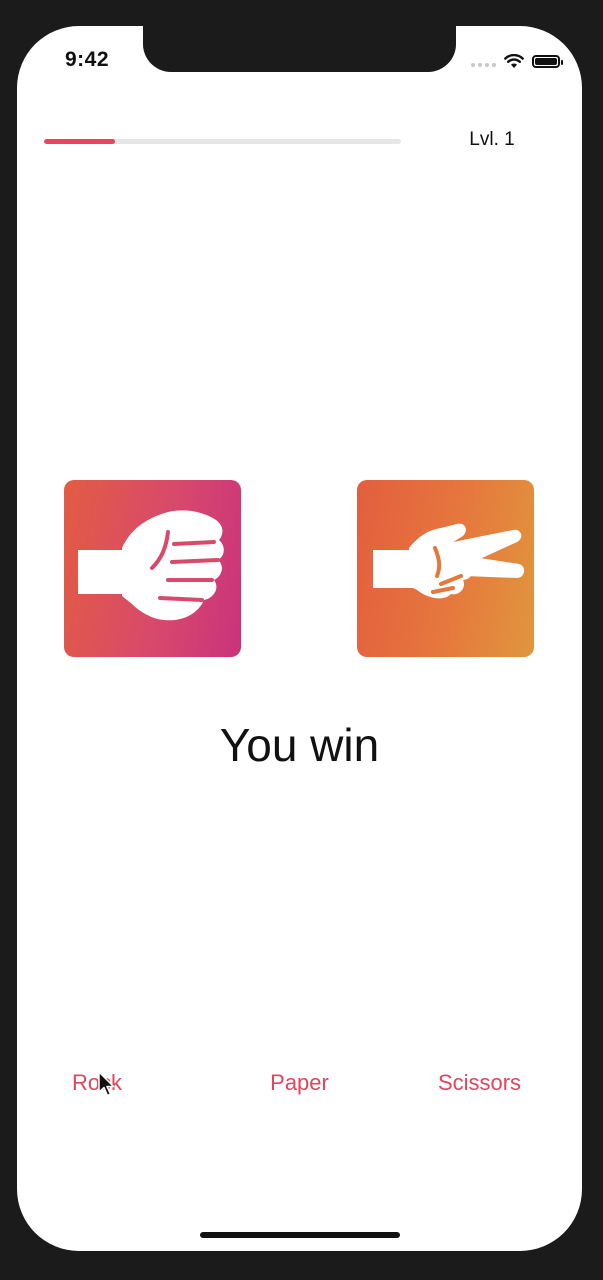 This screenshot has width=603, height=1280. I want to click on status-icons, so click(517, 61).